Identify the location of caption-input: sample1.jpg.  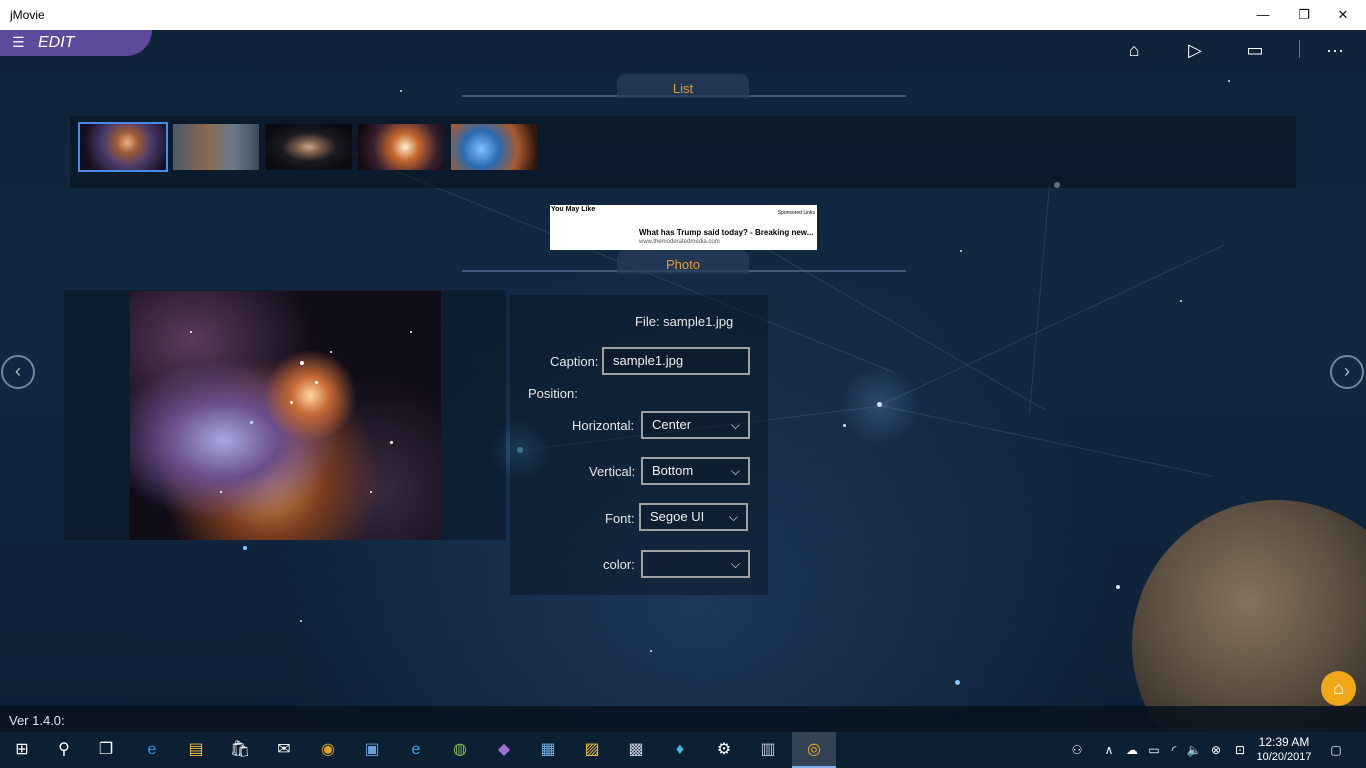
(676, 361).